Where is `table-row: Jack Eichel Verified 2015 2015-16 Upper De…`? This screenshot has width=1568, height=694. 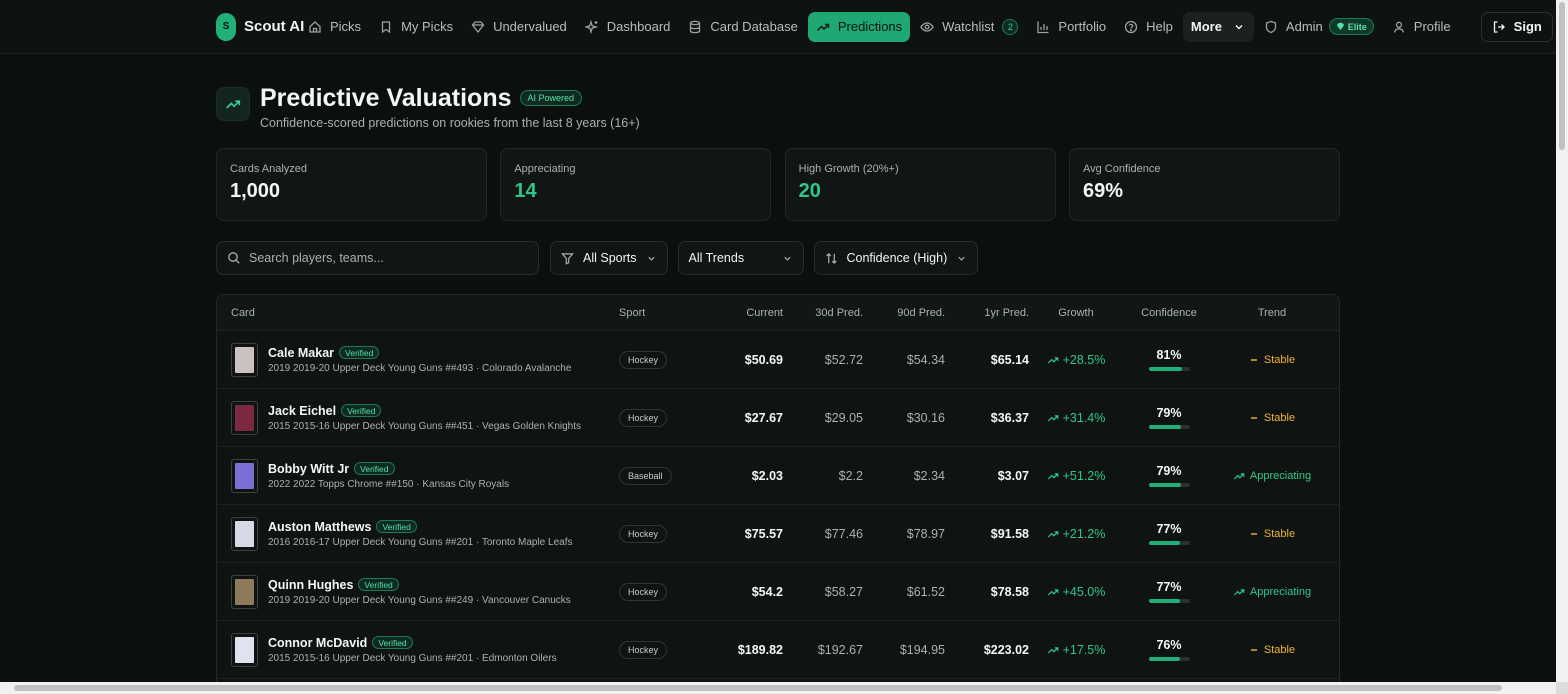
table-row: Jack Eichel Verified 2015 2015-16 Upper De… is located at coordinates (778, 418).